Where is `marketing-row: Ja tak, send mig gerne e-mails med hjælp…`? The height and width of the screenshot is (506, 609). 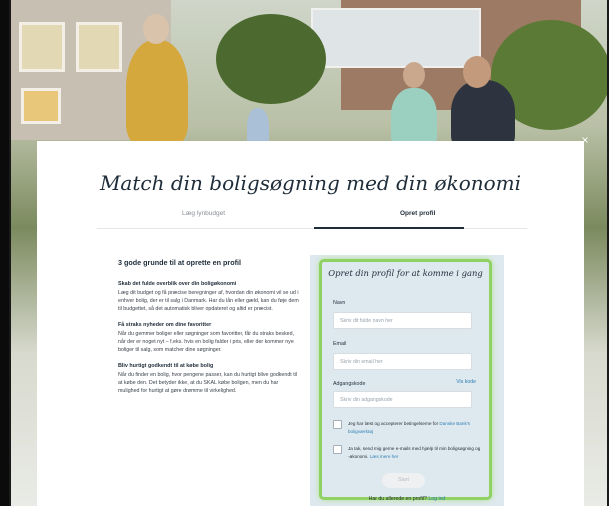
marketing-row: Ja tak, send mig gerne e-mails med hjælp… is located at coordinates (408, 454).